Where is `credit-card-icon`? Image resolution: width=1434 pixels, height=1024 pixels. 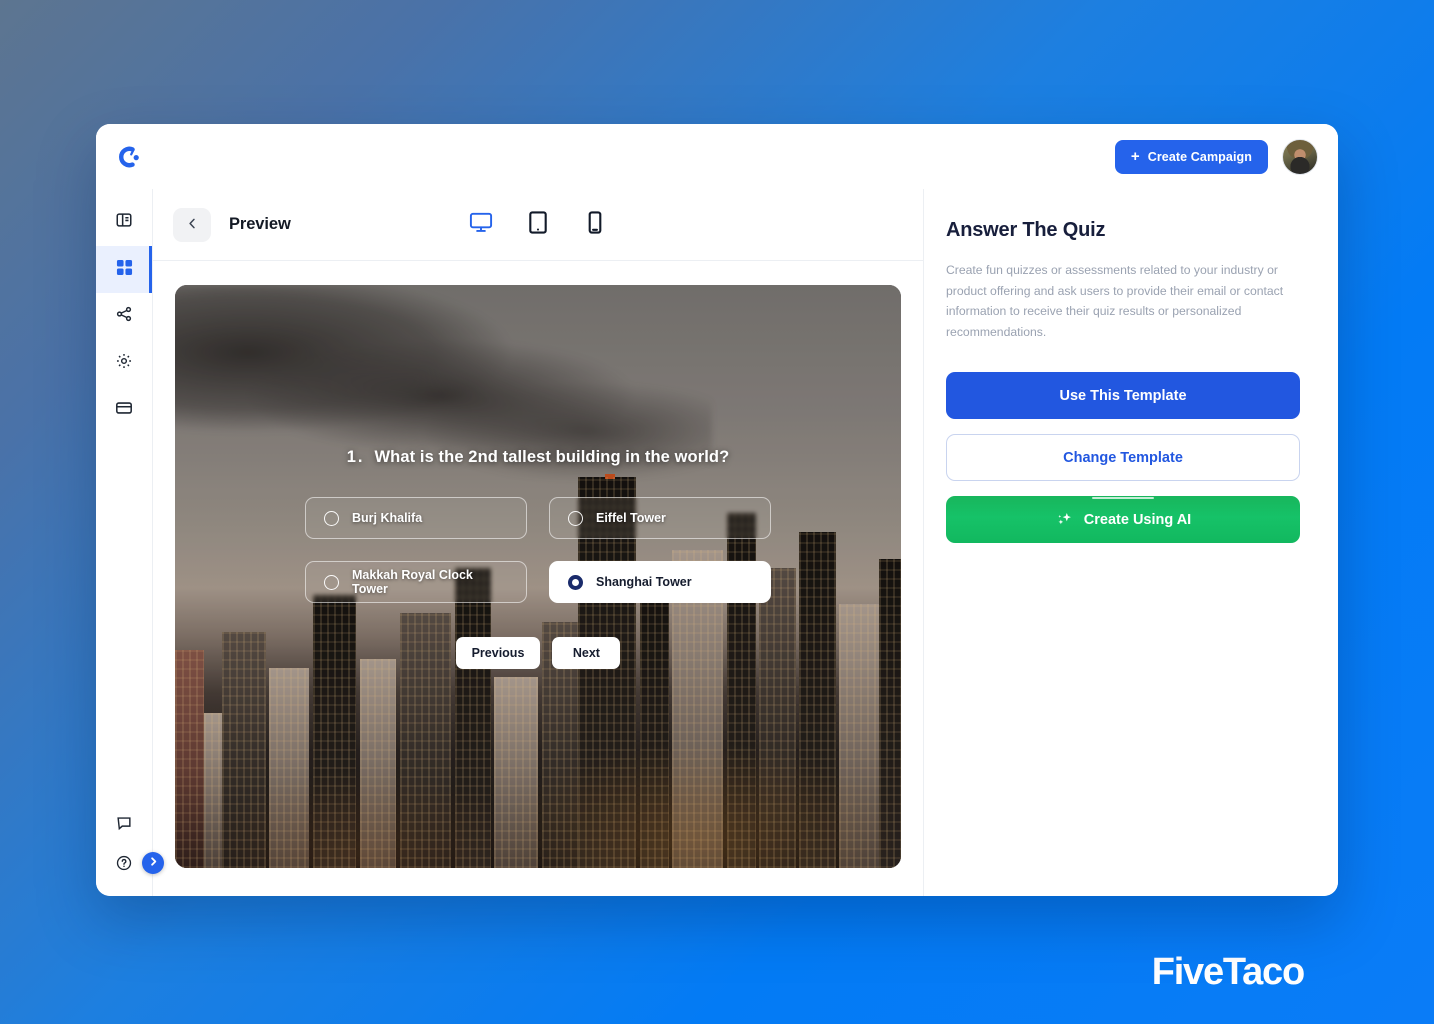 credit-card-icon is located at coordinates (124, 410).